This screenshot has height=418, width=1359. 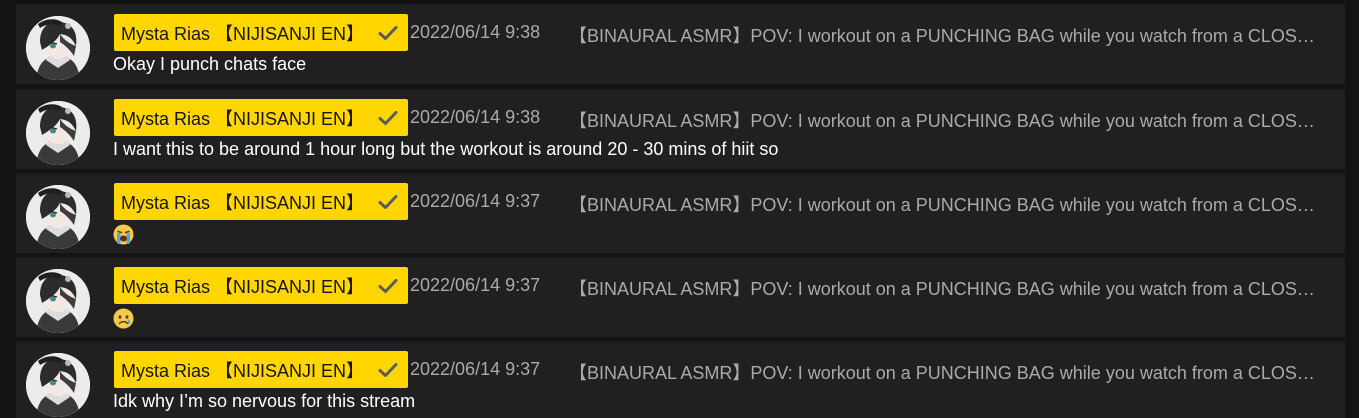 I want to click on message-text-content: Idk why I’m so nervous for this stream, so click(x=264, y=401).